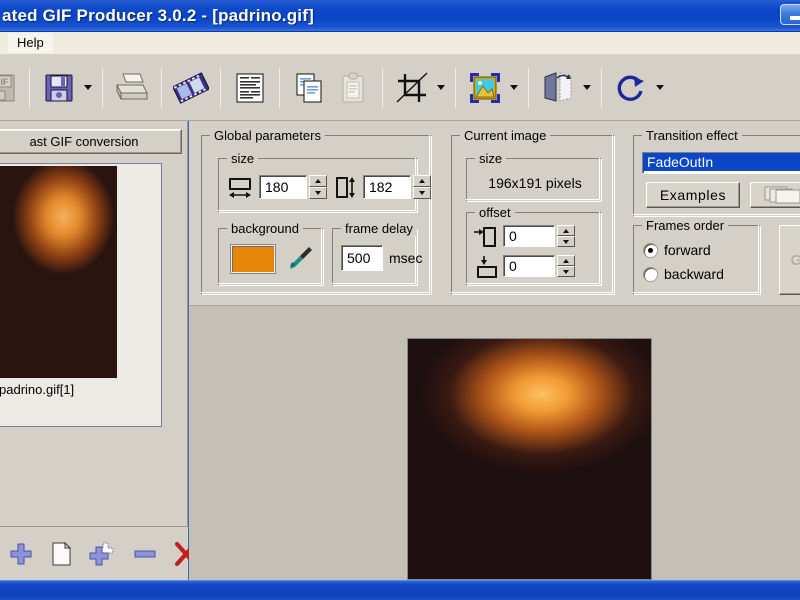 This screenshot has height=600, width=800. Describe the element at coordinates (379, 228) in the screenshot. I see `frame-delay-title: frame delay` at that location.